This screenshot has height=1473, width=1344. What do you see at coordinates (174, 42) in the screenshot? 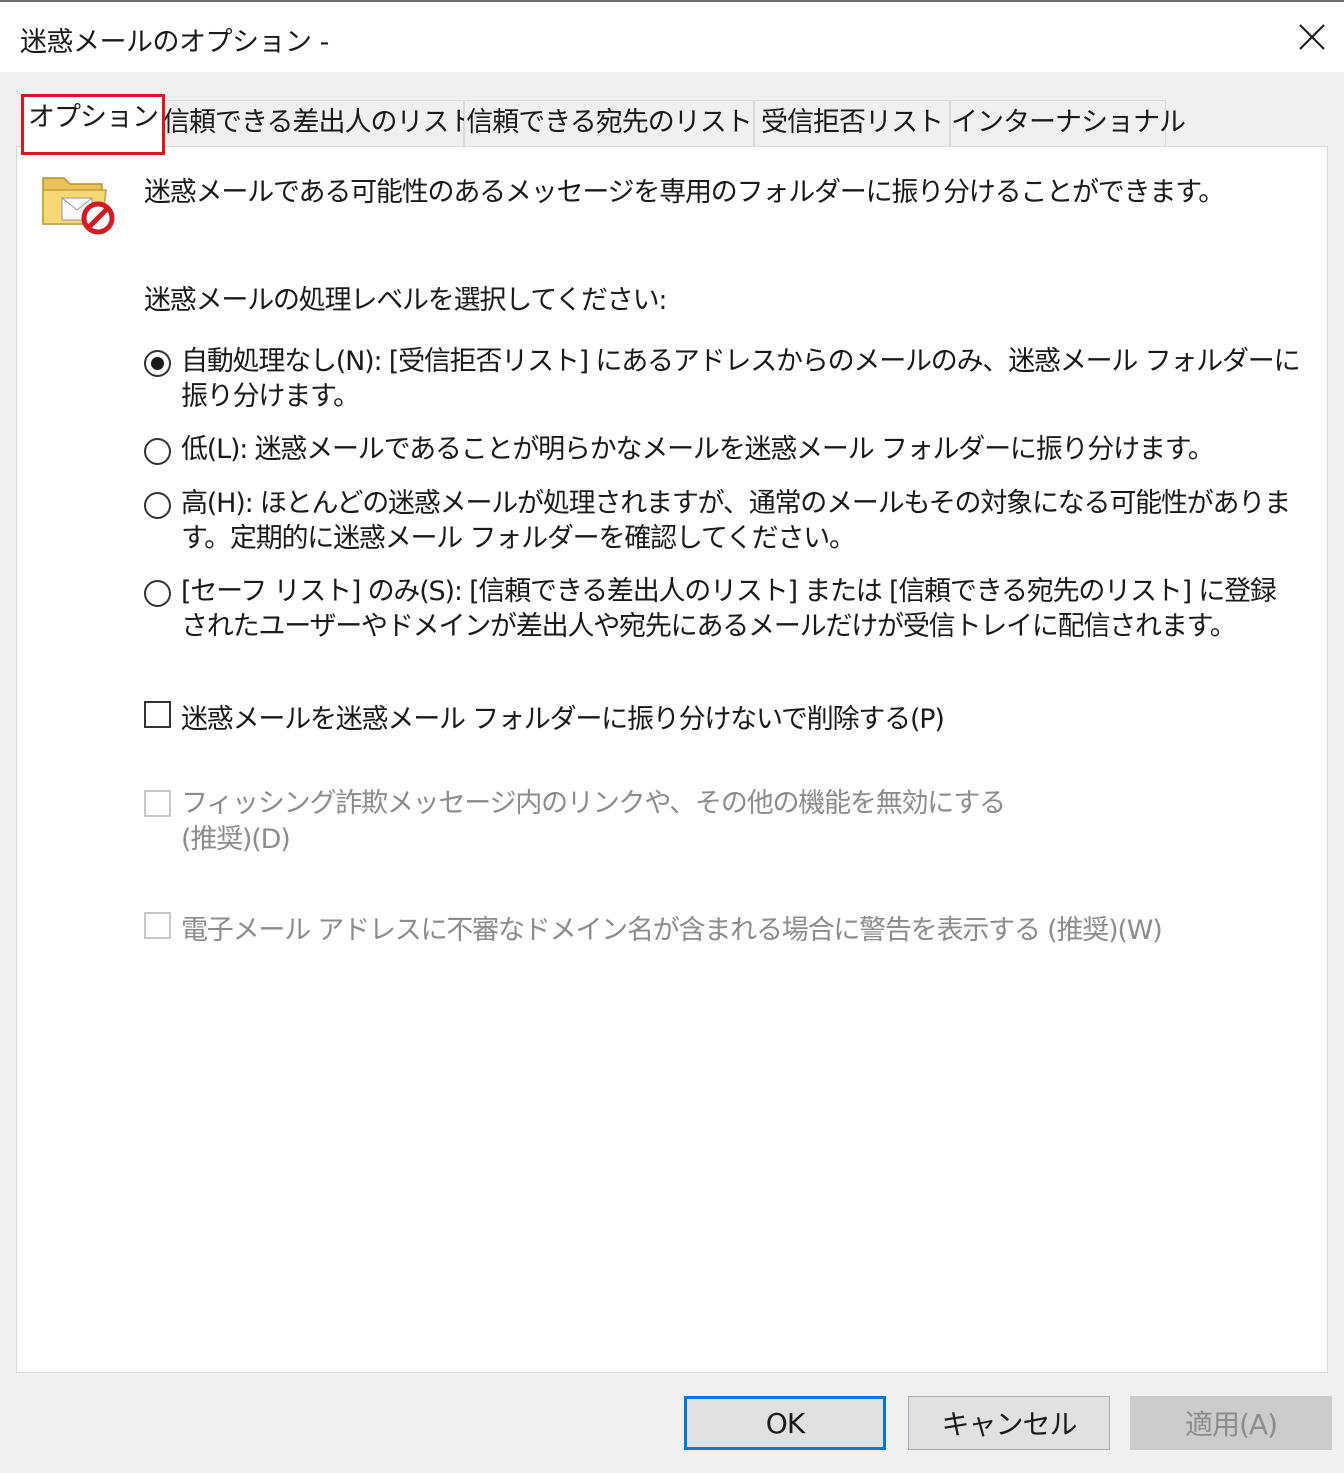
I see `window-title: 迷惑メールのオプション -` at bounding box center [174, 42].